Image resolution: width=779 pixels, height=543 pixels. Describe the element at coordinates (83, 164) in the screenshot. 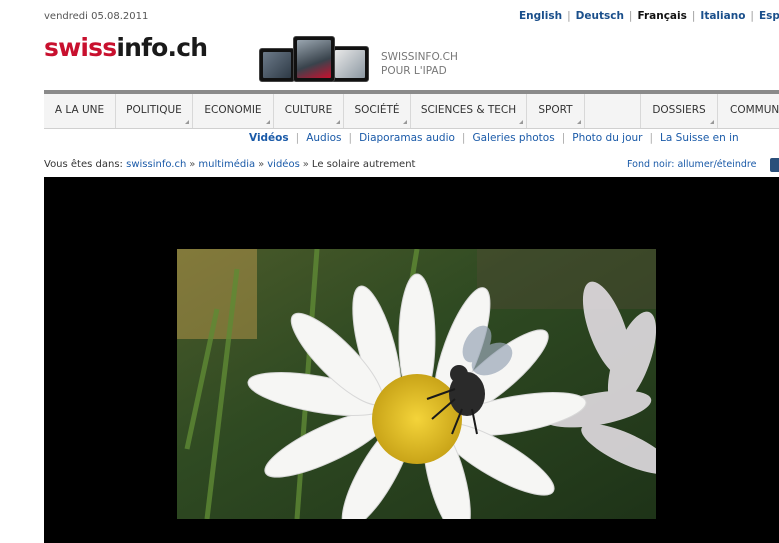

I see `breadcrumb-prefix: Vous êtes dans:` at that location.